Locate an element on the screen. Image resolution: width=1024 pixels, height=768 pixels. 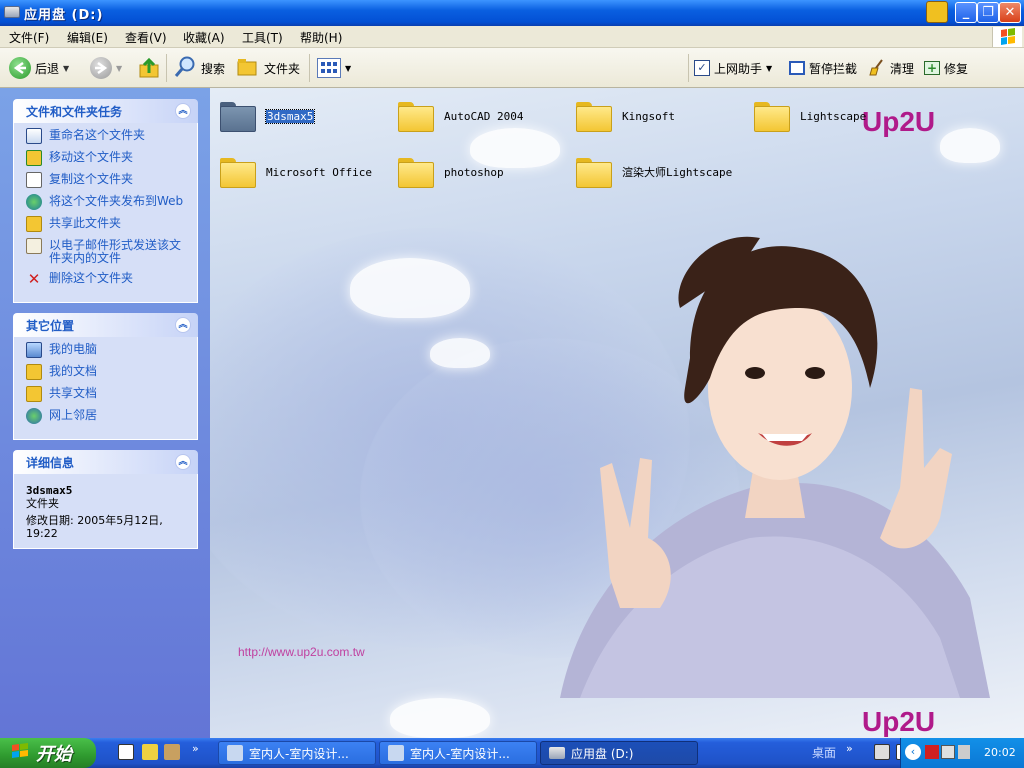
place-my-computer: 我的电脑 is located at coordinates (108, 350).